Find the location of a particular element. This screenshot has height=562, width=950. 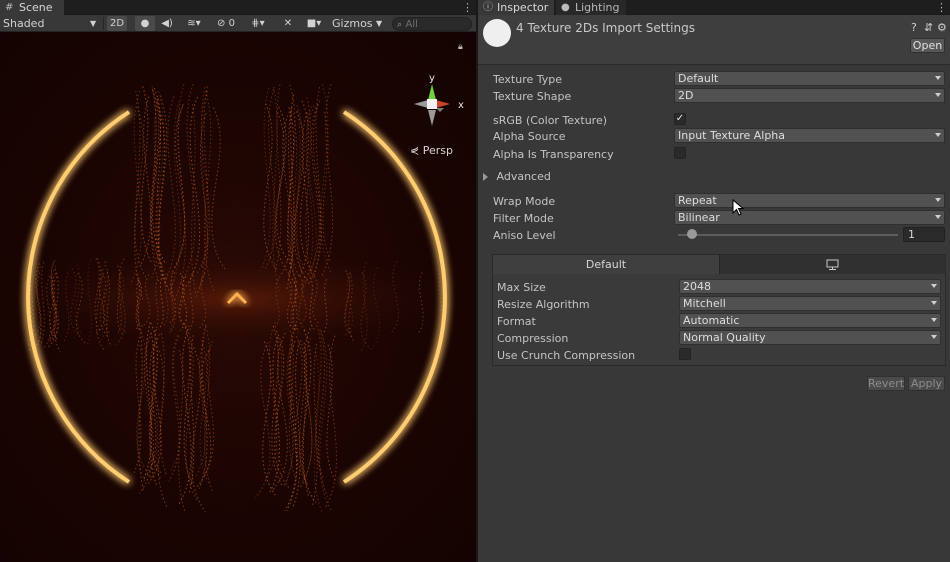

gizmo-y-axis is located at coordinates (432, 92).